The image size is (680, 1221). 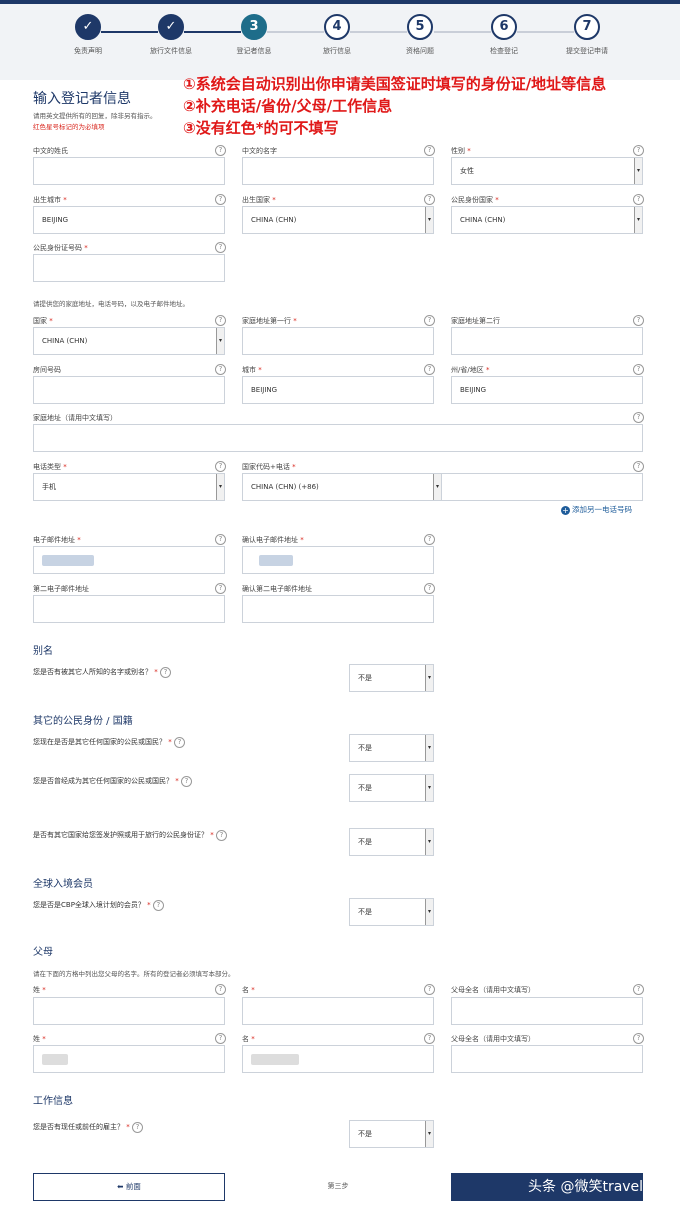 What do you see at coordinates (50, 200) in the screenshot?
I see `field-label: 出生城市 *` at bounding box center [50, 200].